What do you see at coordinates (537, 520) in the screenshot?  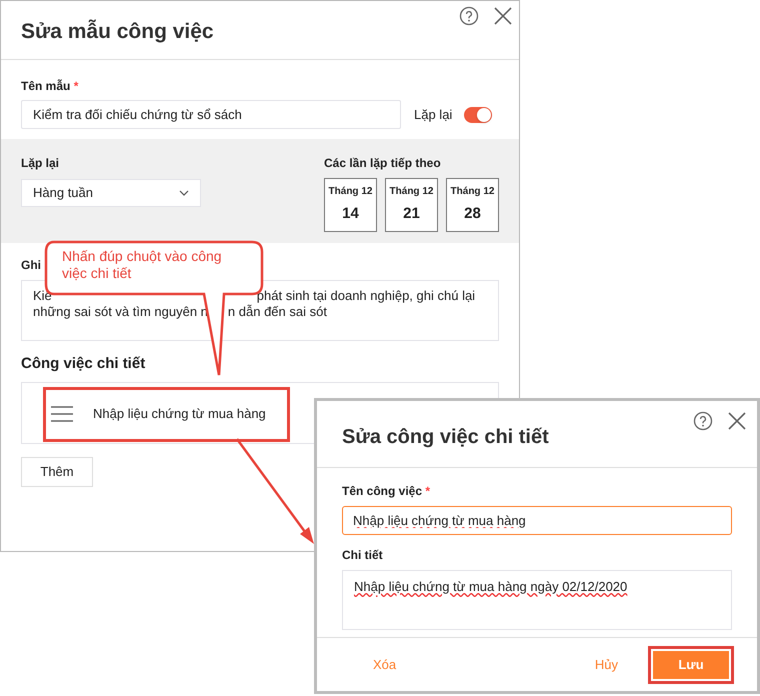 I see `input-field: Nhập liệu chứng từ mua hàng` at bounding box center [537, 520].